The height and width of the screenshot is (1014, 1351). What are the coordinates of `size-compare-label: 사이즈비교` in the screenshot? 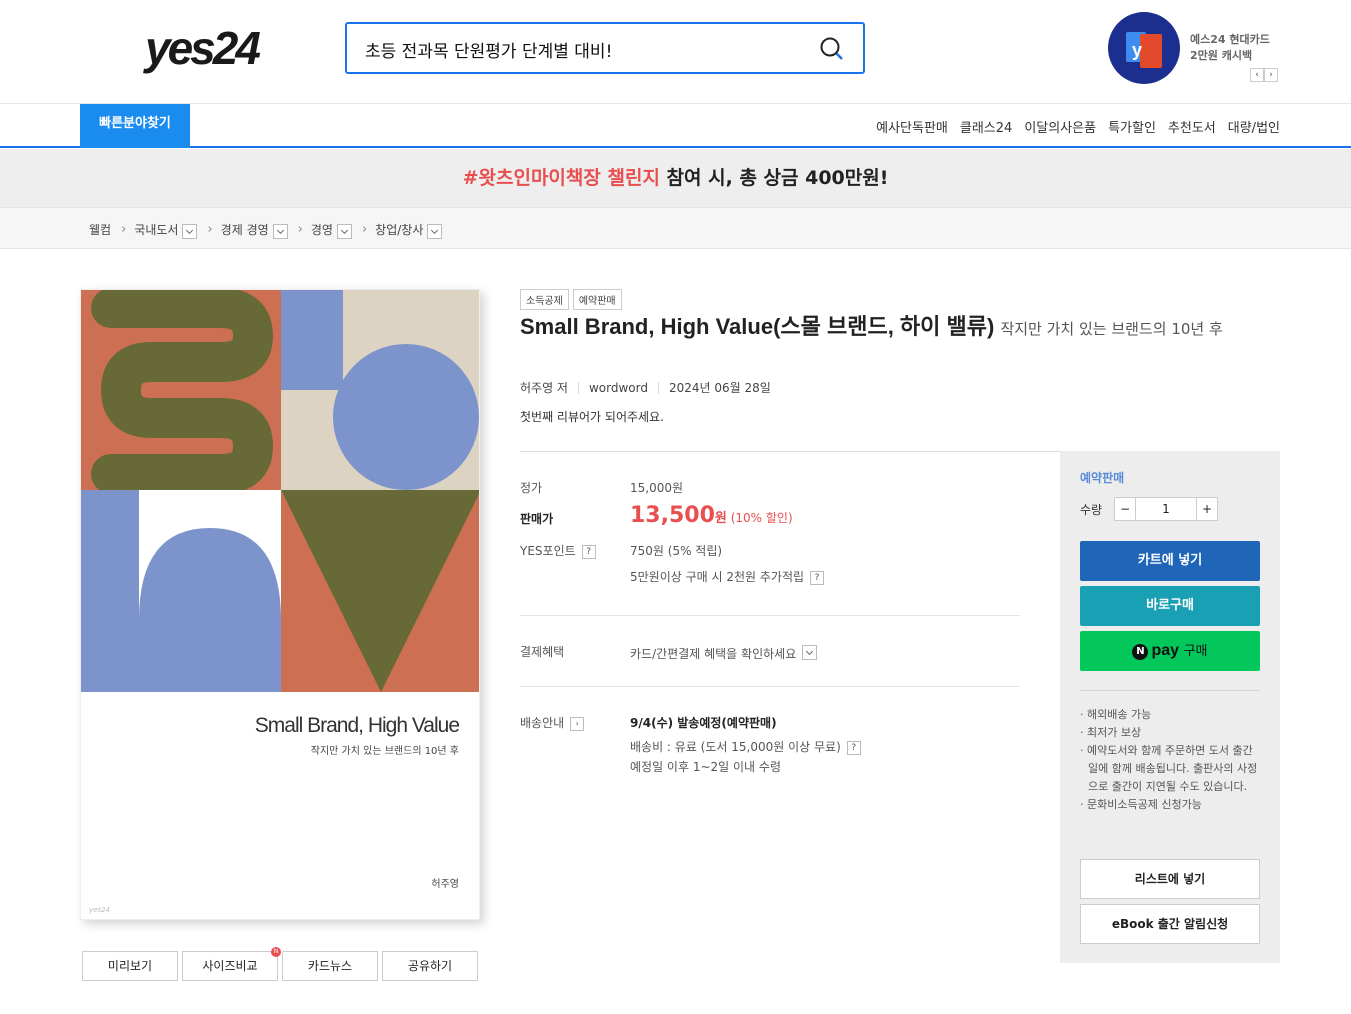 It's located at (230, 966).